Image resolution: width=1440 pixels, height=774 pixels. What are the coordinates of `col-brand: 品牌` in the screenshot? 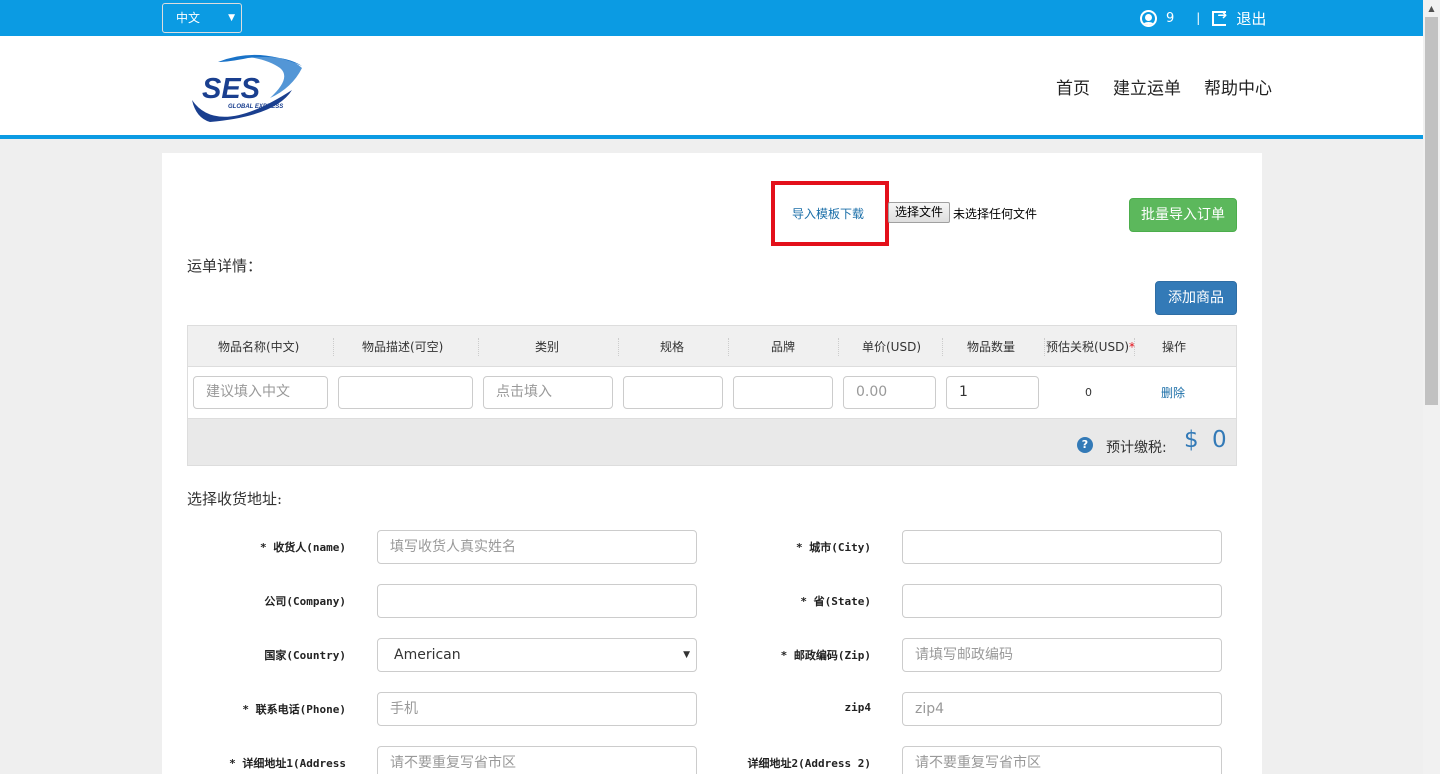 It's located at (783, 347).